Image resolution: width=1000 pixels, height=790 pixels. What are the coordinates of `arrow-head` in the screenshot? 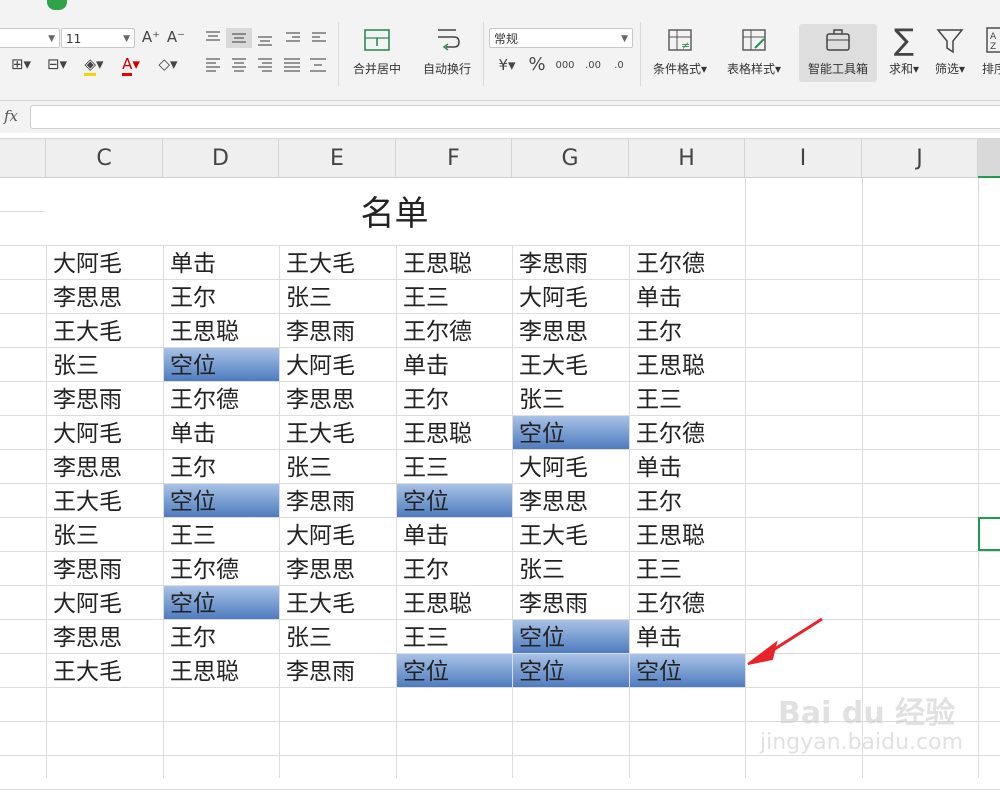 It's located at (762, 652).